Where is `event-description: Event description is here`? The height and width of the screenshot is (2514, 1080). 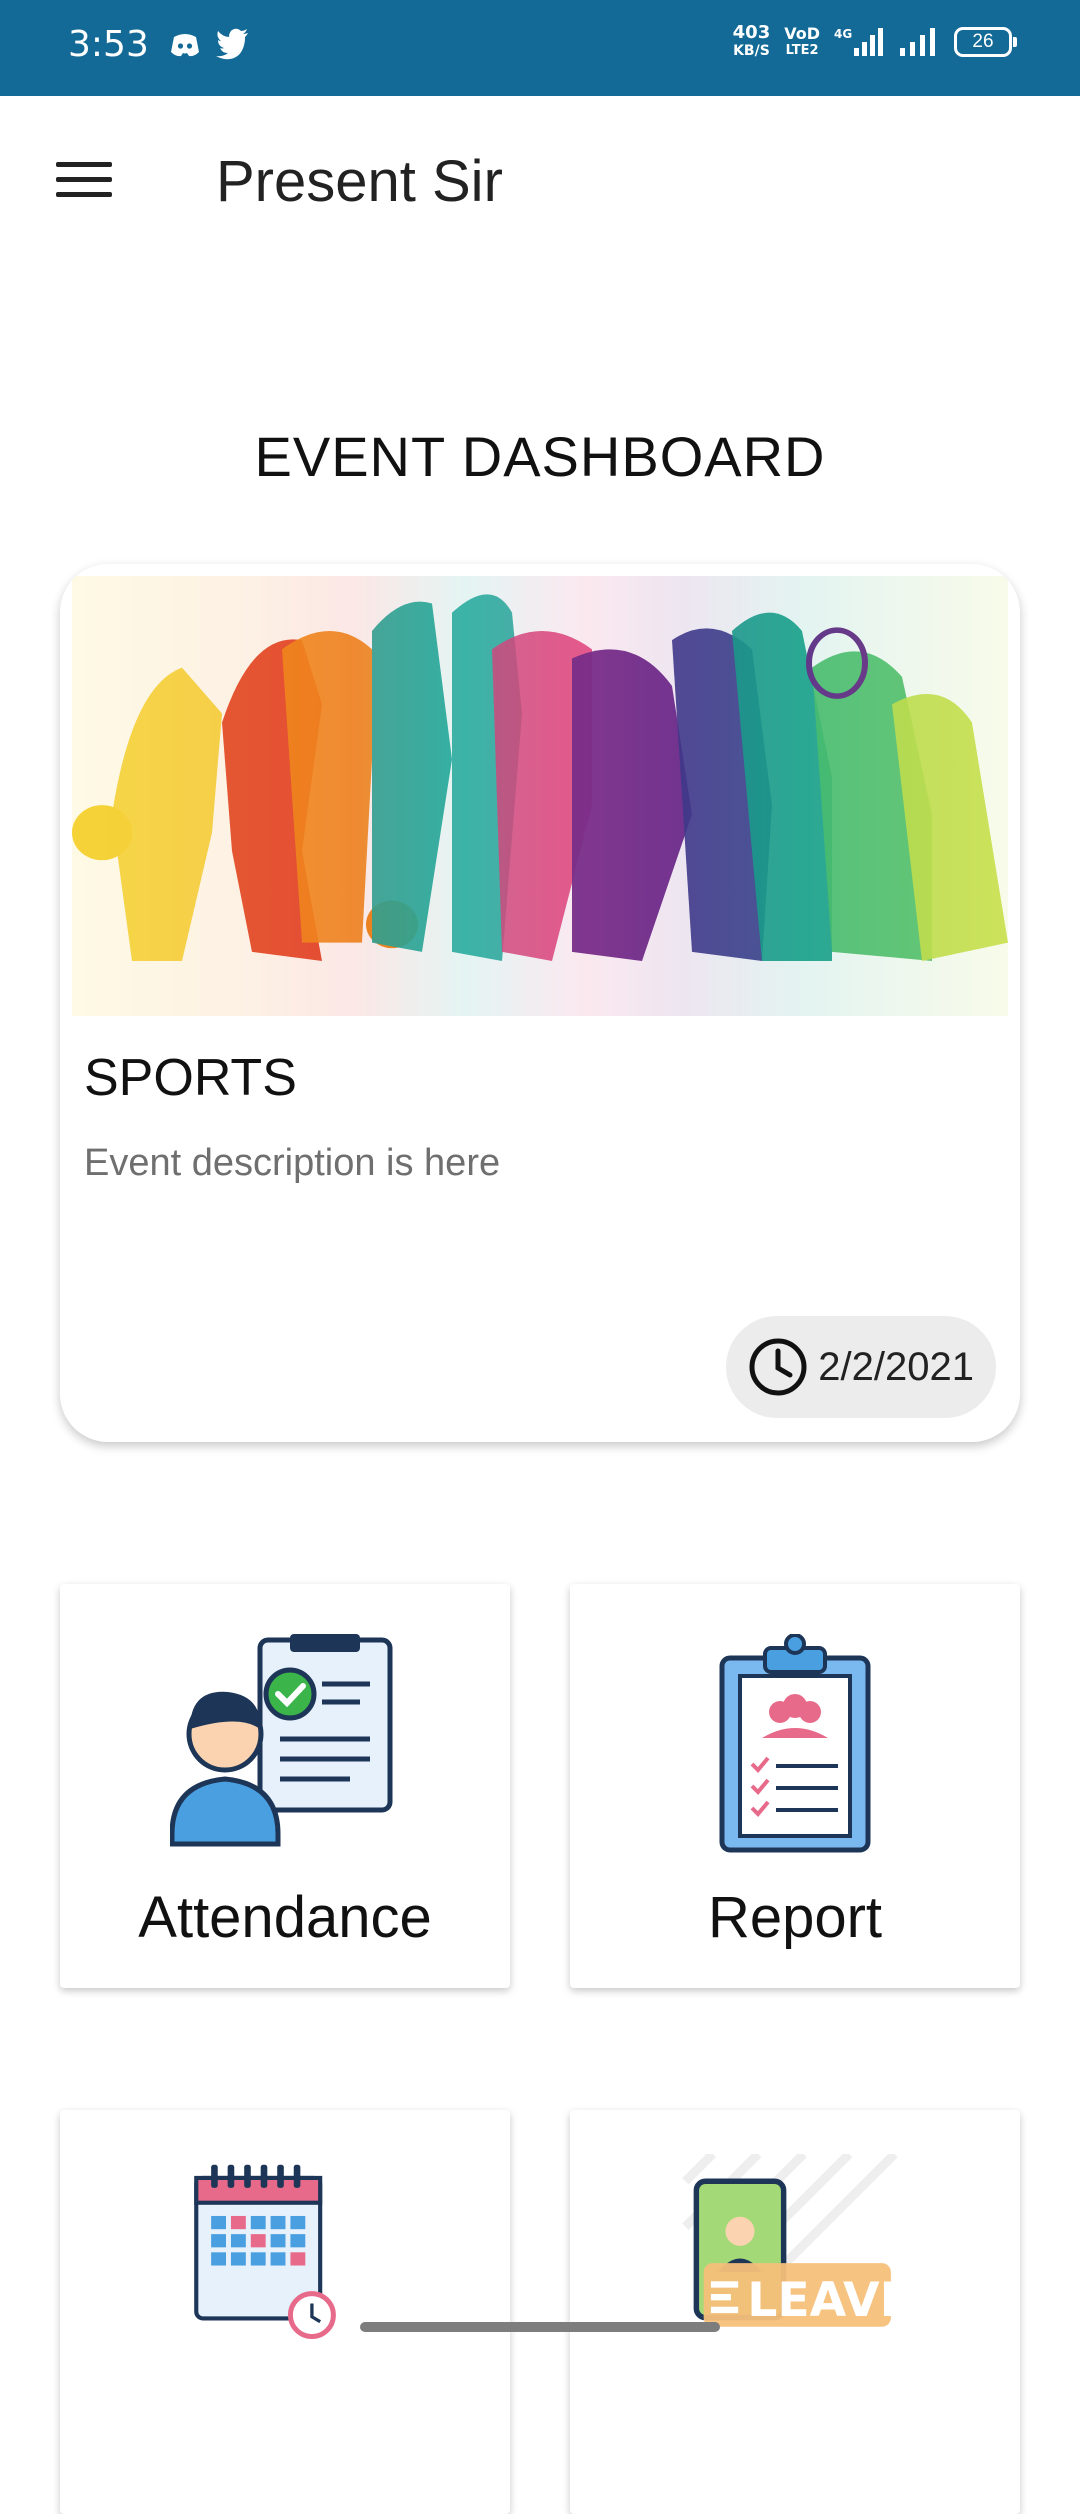
event-description: Event description is here is located at coordinates (292, 1163).